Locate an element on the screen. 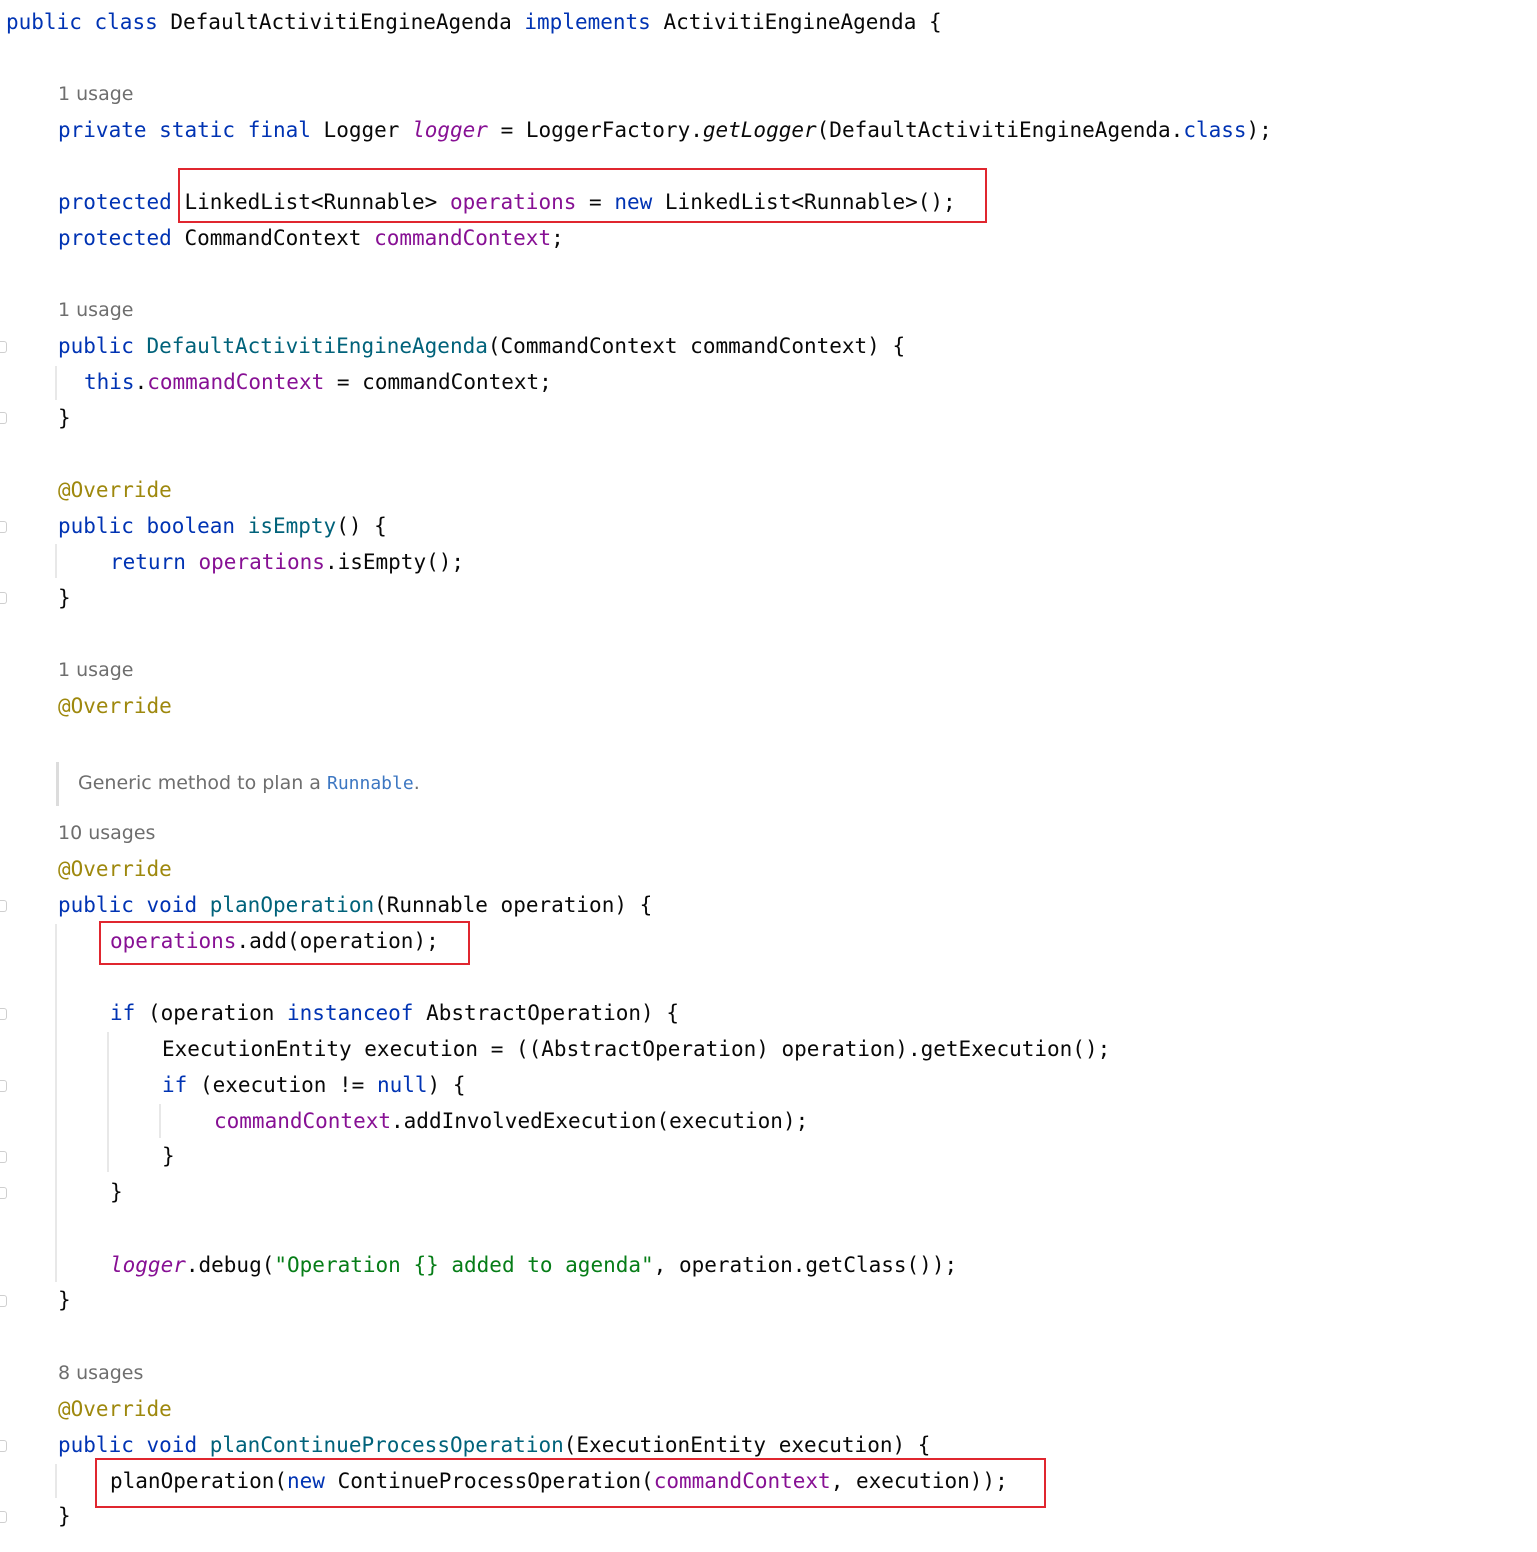  token-keyword: protected is located at coordinates (115, 238).